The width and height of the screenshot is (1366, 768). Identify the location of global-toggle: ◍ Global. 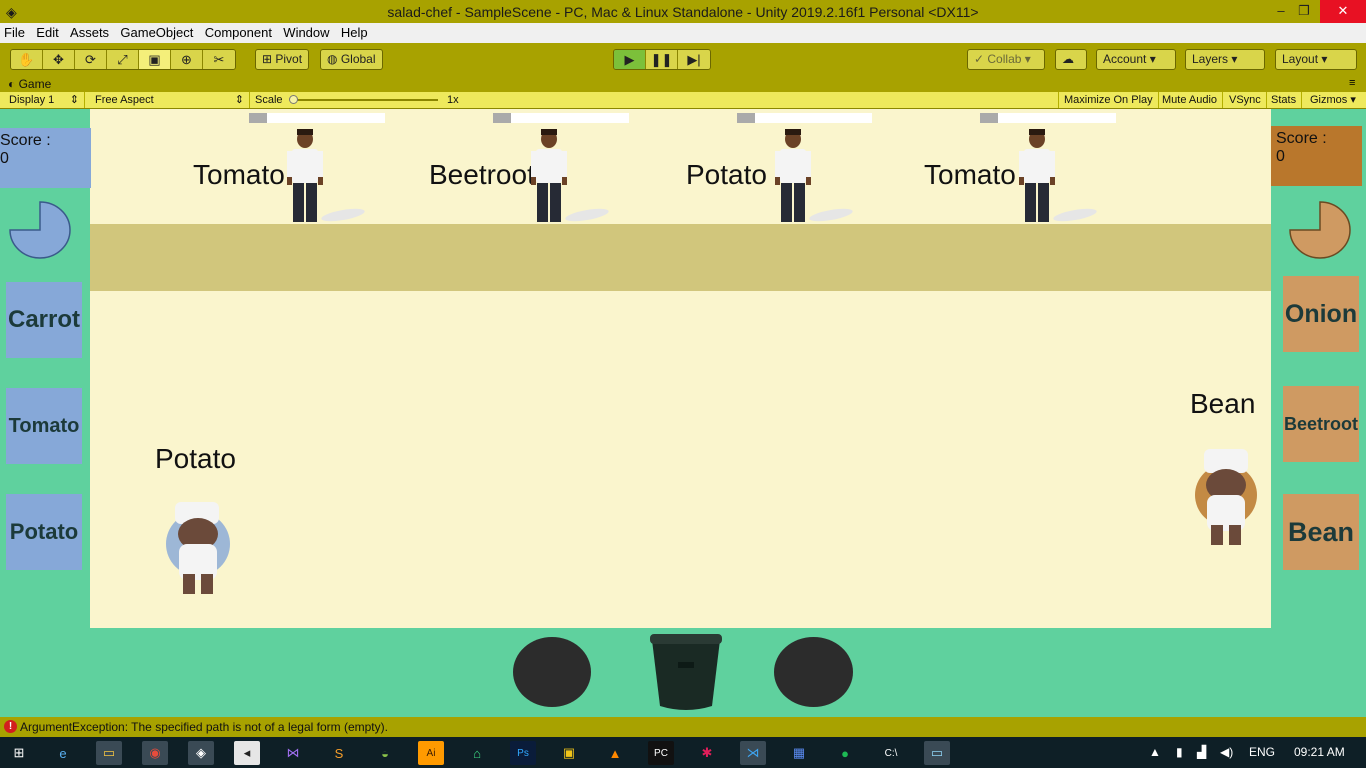
(351, 59).